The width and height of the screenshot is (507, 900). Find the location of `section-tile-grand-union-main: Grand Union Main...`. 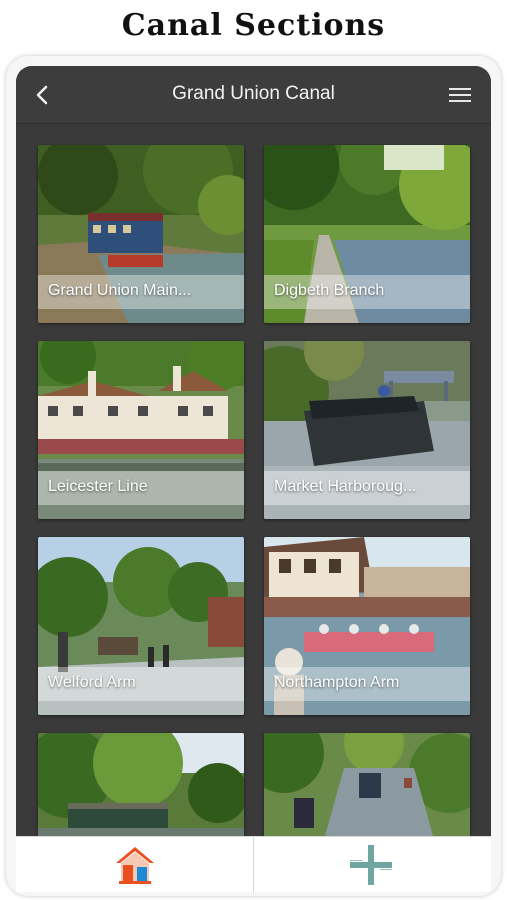

section-tile-grand-union-main: Grand Union Main... is located at coordinates (141, 234).